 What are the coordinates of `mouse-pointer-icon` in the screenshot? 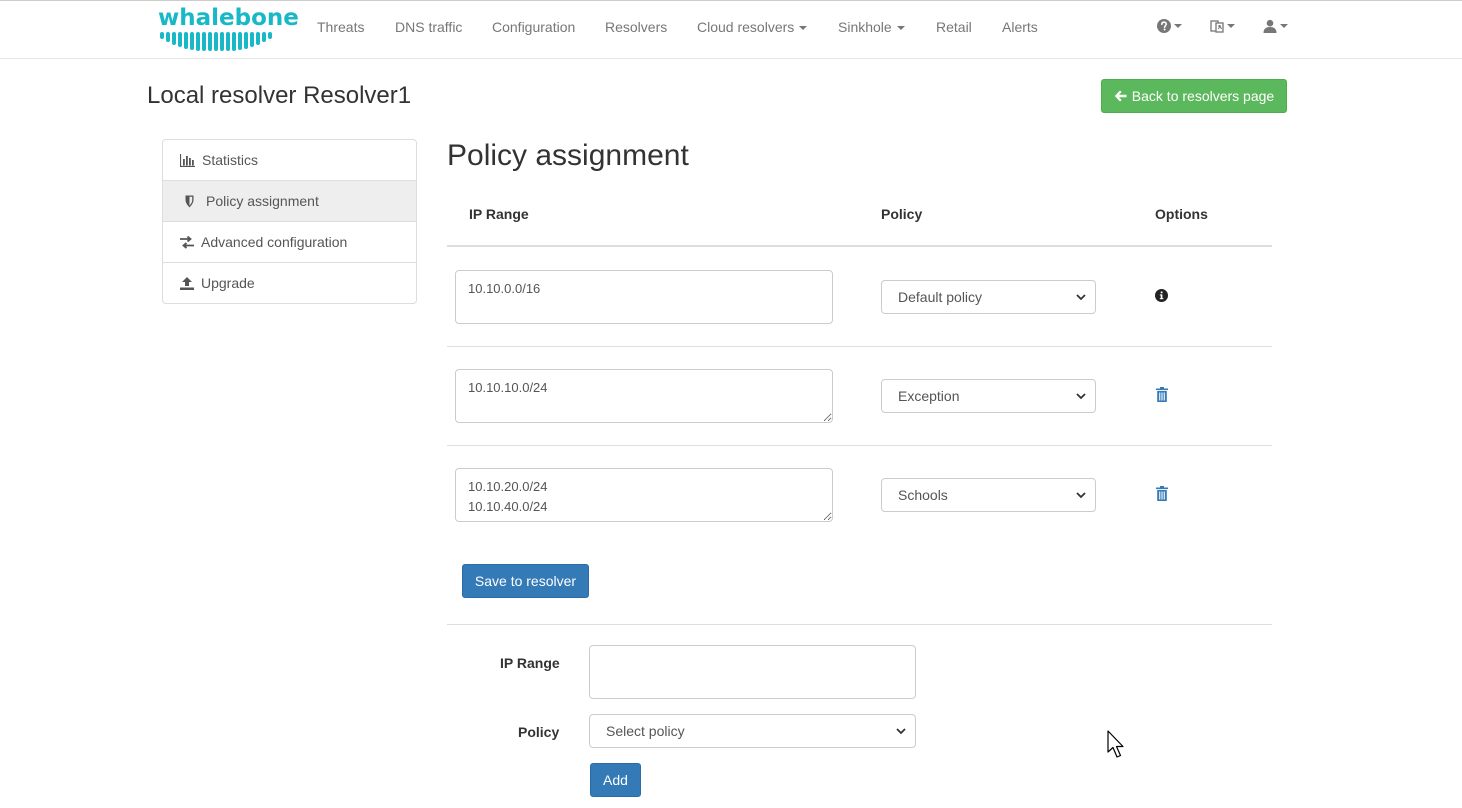 It's located at (1115, 744).